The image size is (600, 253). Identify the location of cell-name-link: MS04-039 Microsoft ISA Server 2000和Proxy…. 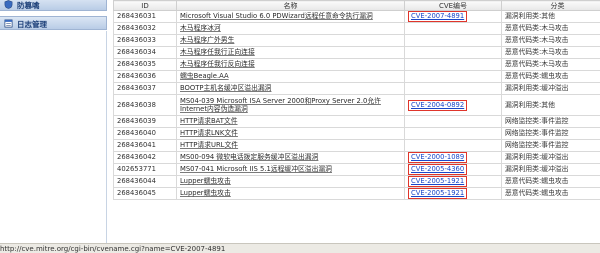
(290, 105).